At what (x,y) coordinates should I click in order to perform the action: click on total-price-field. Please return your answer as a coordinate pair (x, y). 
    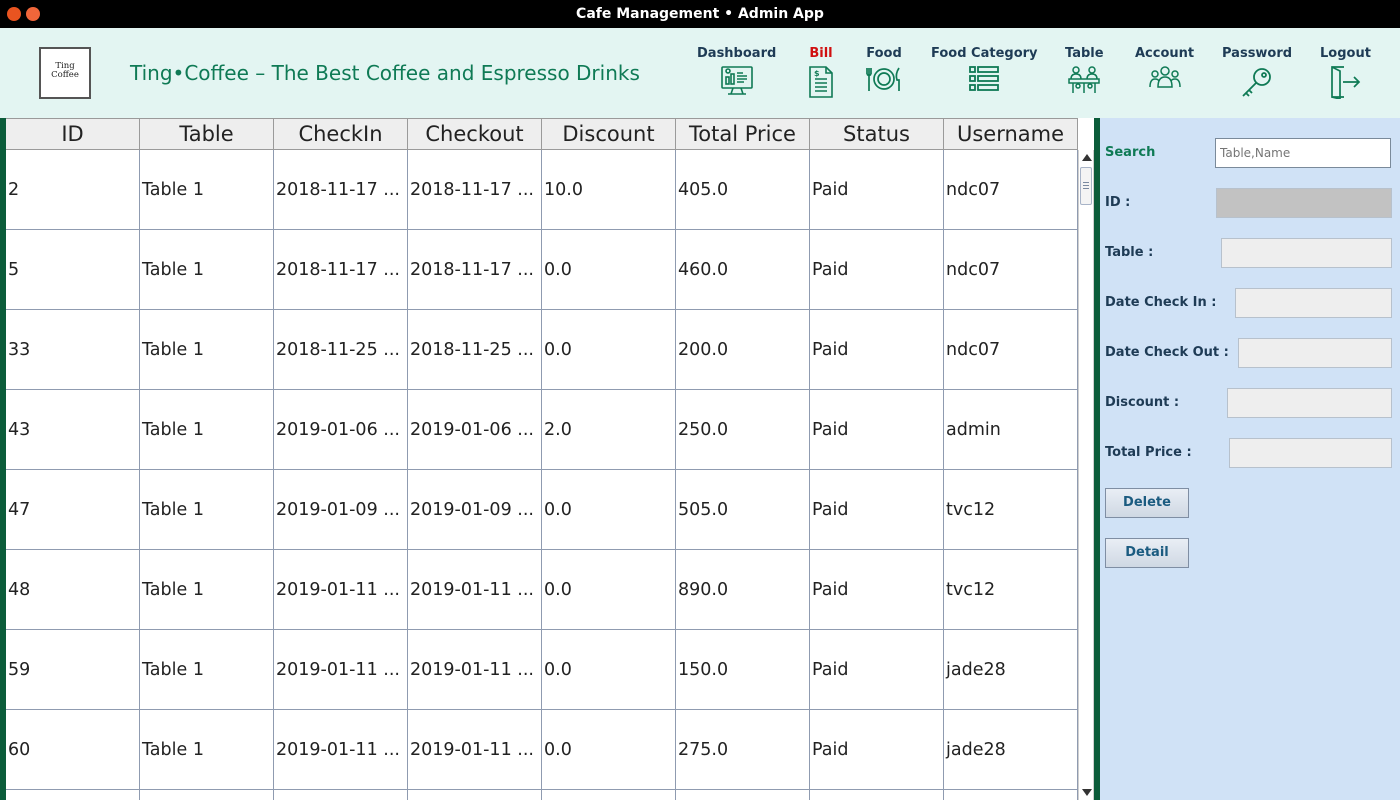
    Looking at the image, I should click on (1310, 453).